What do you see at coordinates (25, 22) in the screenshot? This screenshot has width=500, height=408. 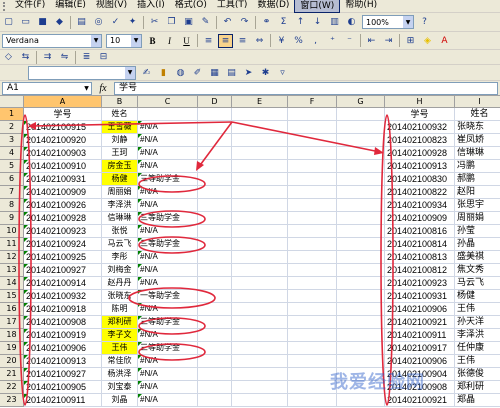 I see `open-folder-icon: ▭` at bounding box center [25, 22].